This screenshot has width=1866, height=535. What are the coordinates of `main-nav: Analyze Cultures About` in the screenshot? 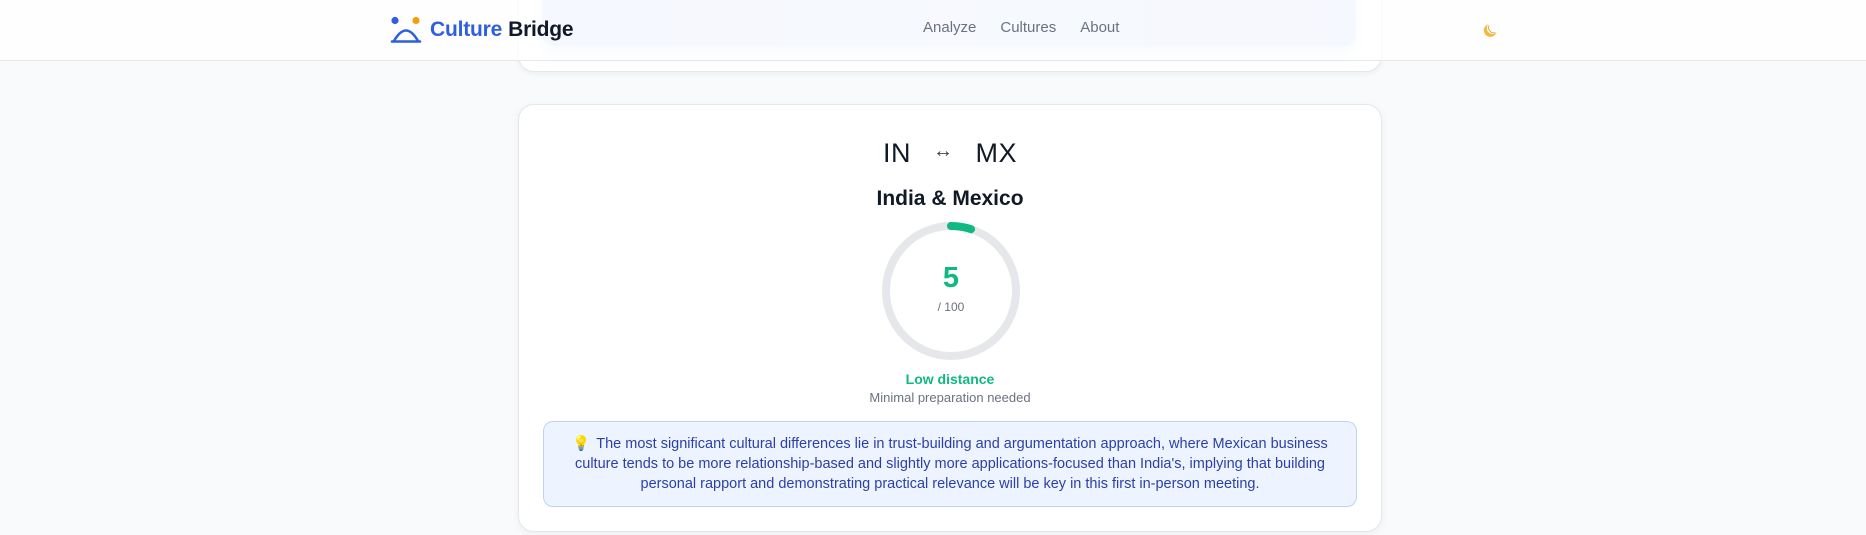 It's located at (1021, 27).